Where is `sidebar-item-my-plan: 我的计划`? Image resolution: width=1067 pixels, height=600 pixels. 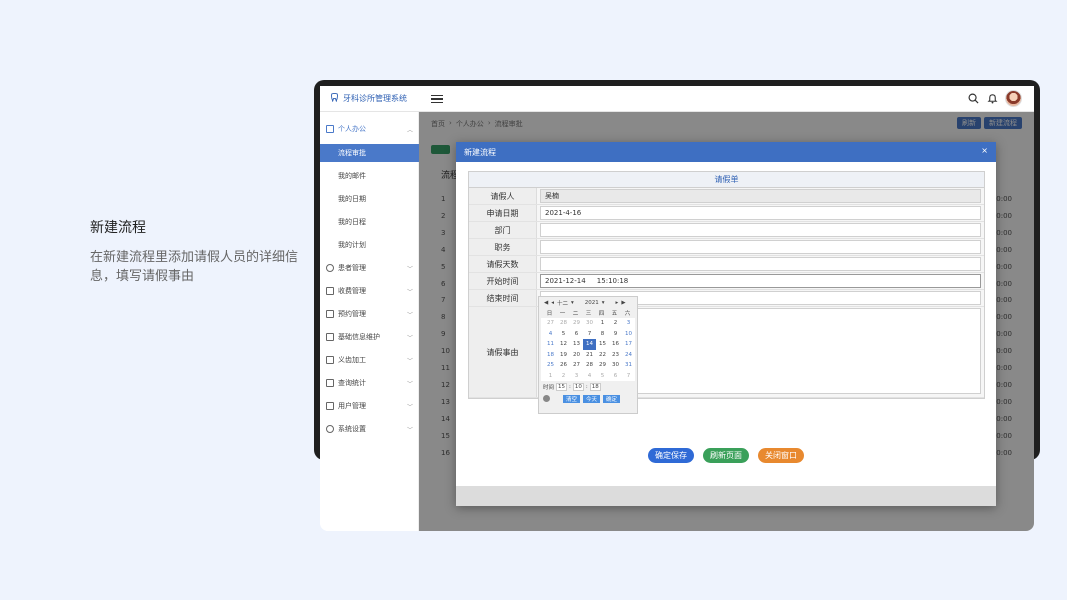
sidebar-item-my-plan: 我的计划 is located at coordinates (369, 245).